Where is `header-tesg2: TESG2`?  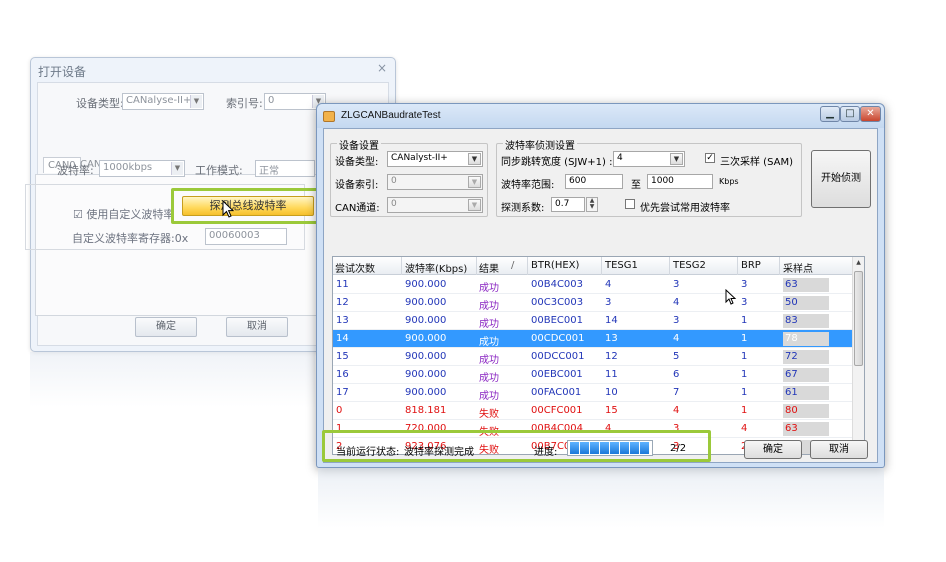 header-tesg2: TESG2 is located at coordinates (689, 265).